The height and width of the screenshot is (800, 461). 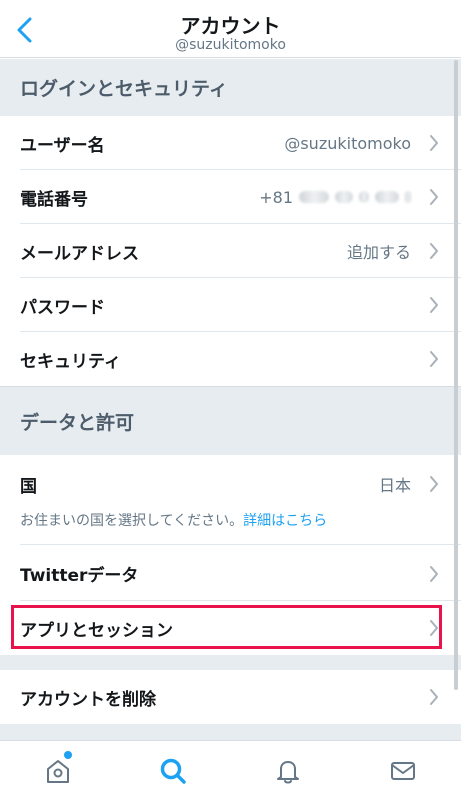 I want to click on page-title: アカウント, so click(x=230, y=26).